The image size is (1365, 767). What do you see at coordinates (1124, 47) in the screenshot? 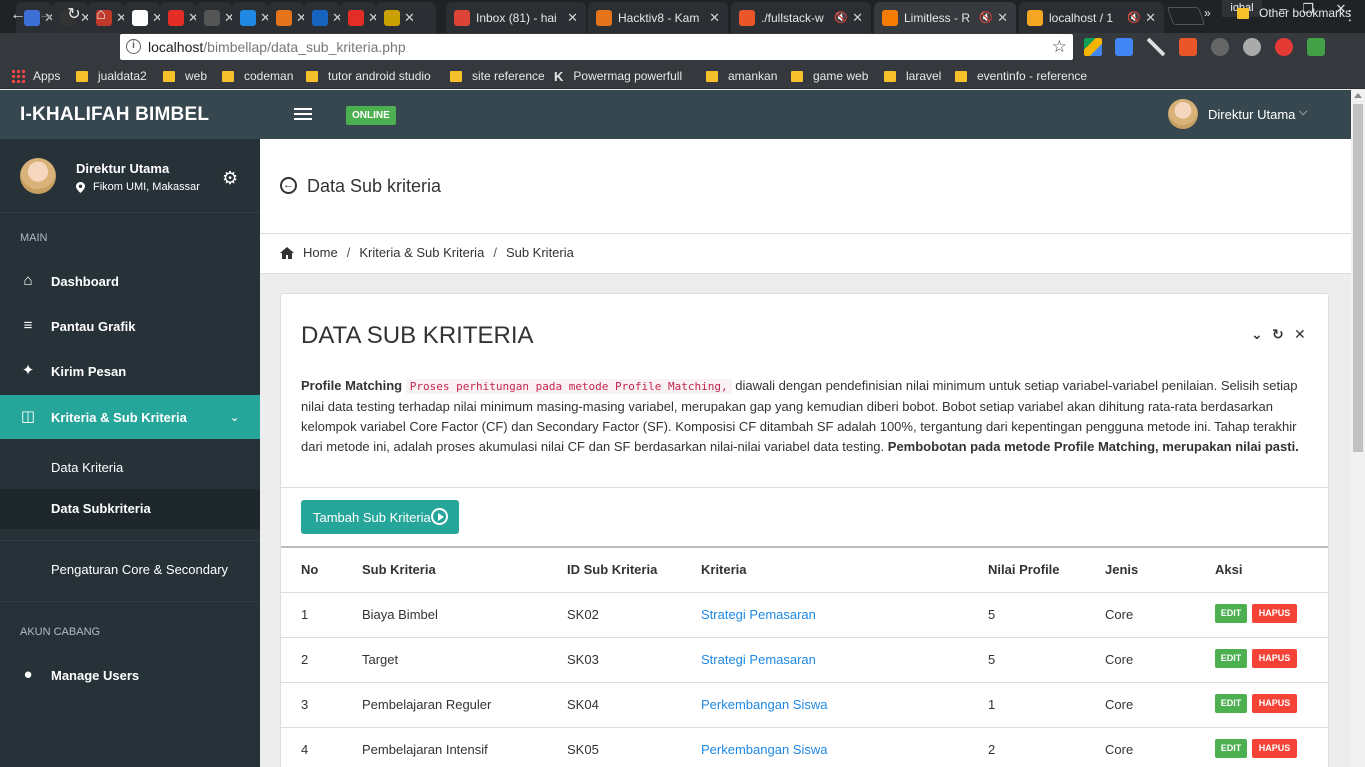
I see `google-translate-icon` at bounding box center [1124, 47].